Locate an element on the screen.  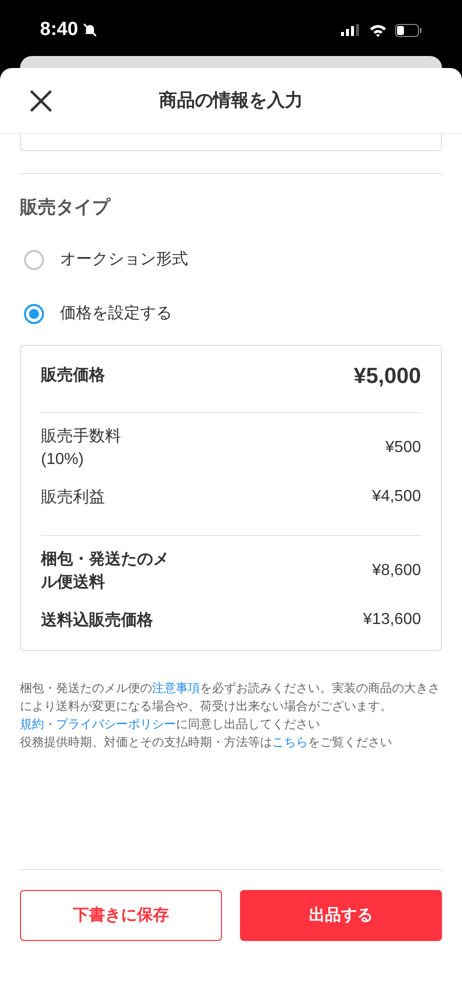
clock: 8:40 is located at coordinates (59, 30).